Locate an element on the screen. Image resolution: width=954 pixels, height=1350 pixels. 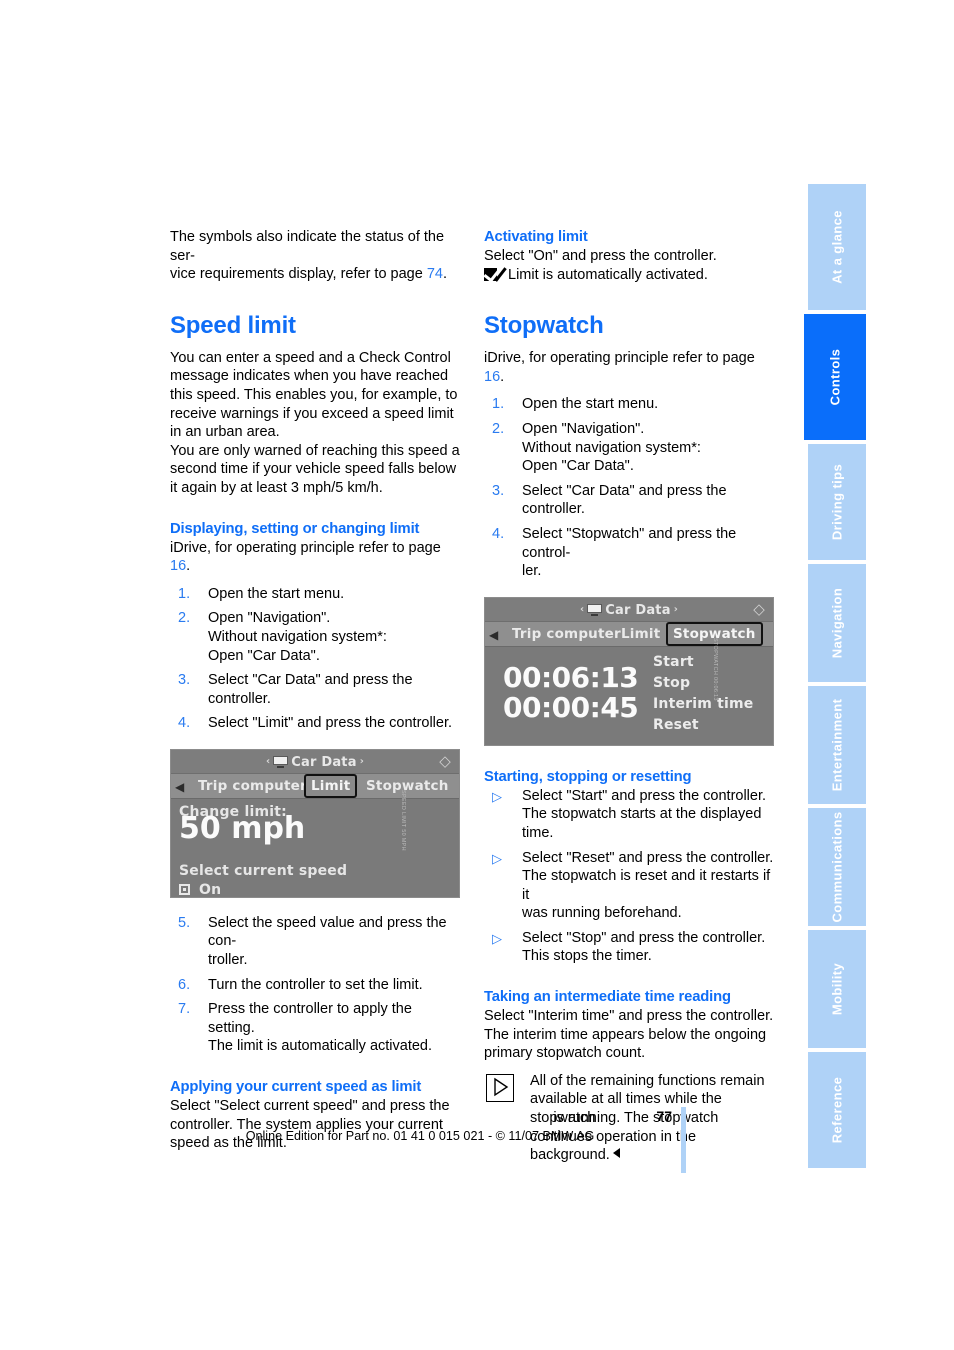
bullet-text: Select "Stop" and press the controller. is located at coordinates (644, 937).